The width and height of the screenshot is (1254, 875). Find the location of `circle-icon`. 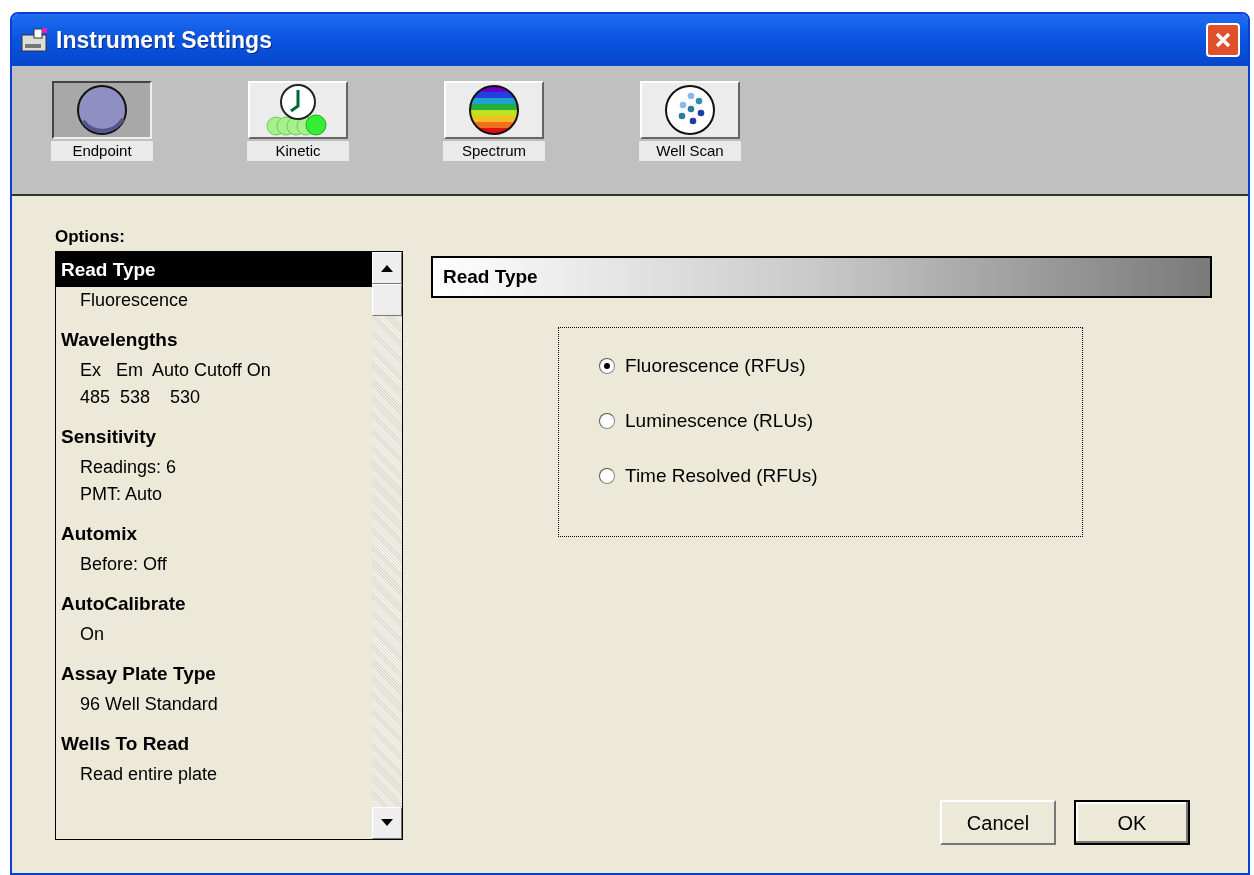

circle-icon is located at coordinates (102, 110).